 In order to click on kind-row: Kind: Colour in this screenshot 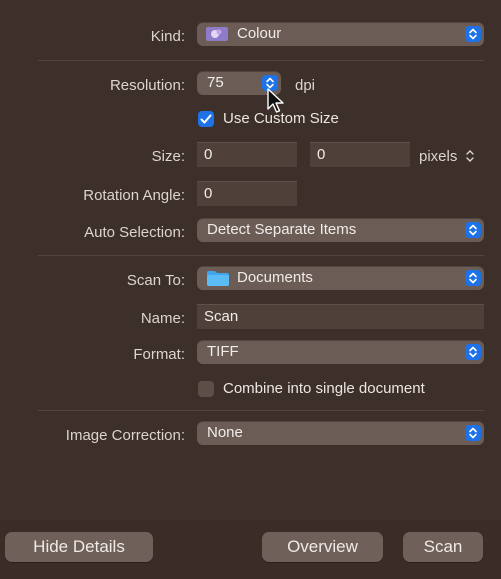, I will do `click(250, 37)`.